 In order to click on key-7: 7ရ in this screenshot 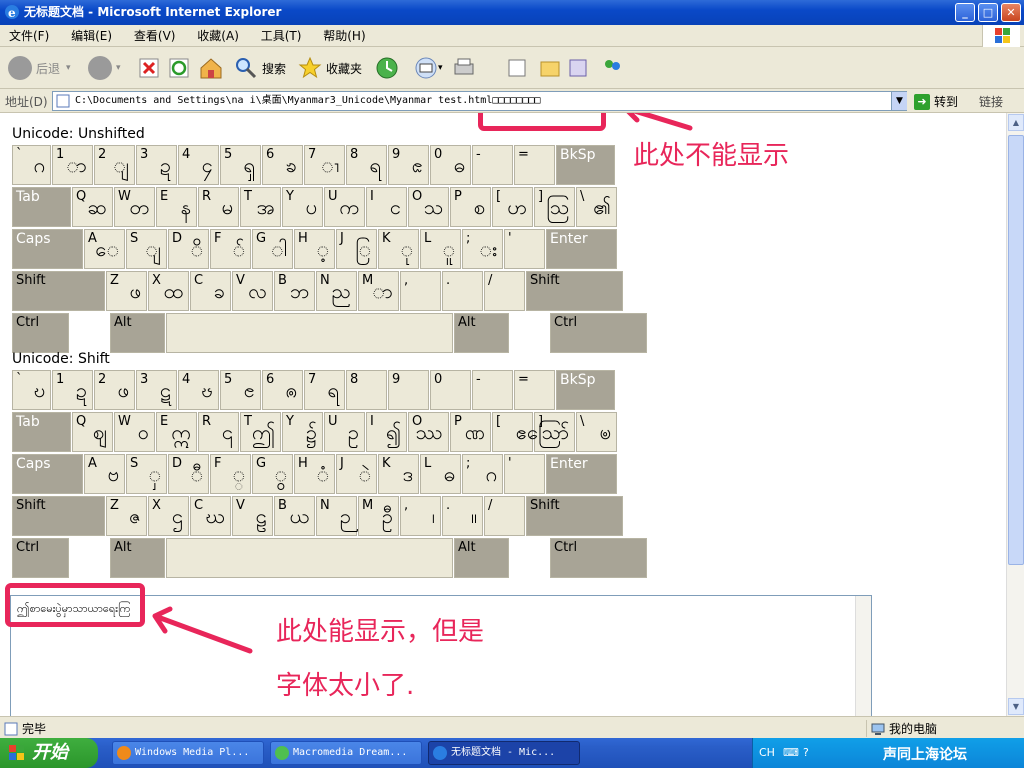, I will do `click(324, 390)`.